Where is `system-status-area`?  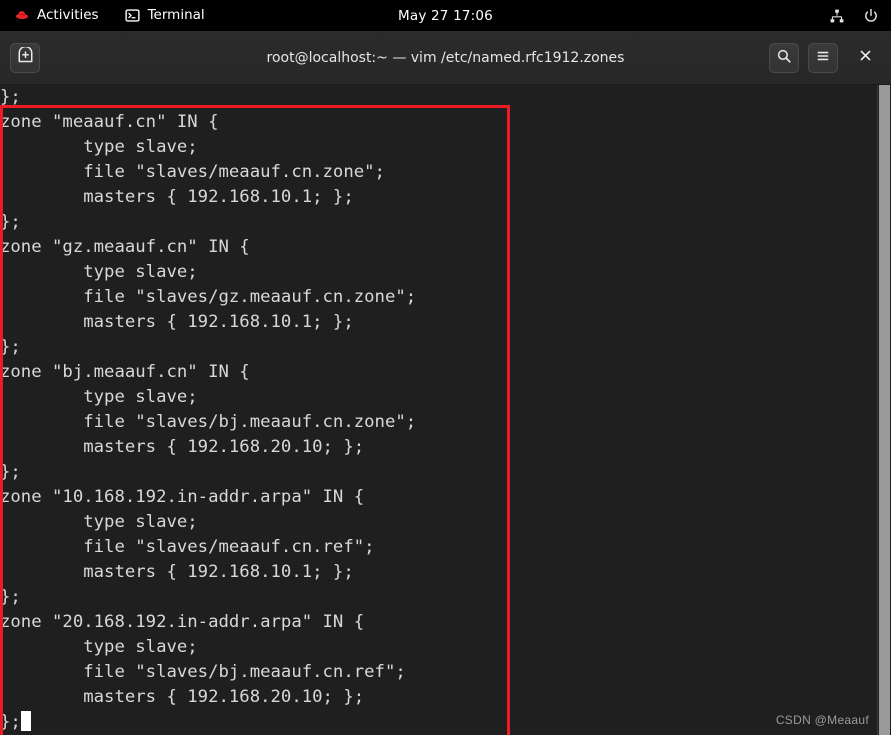
system-status-area is located at coordinates (854, 16).